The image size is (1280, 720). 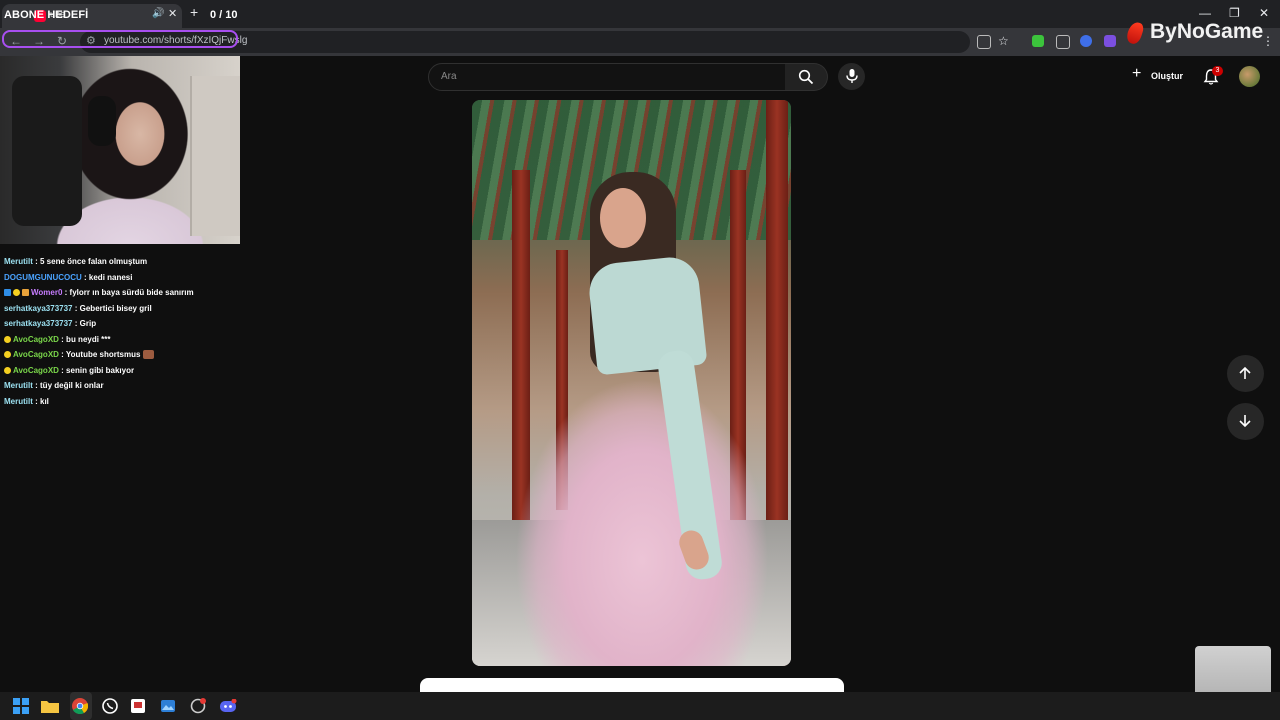 I want to click on hanbok-skirt, so click(x=647, y=503).